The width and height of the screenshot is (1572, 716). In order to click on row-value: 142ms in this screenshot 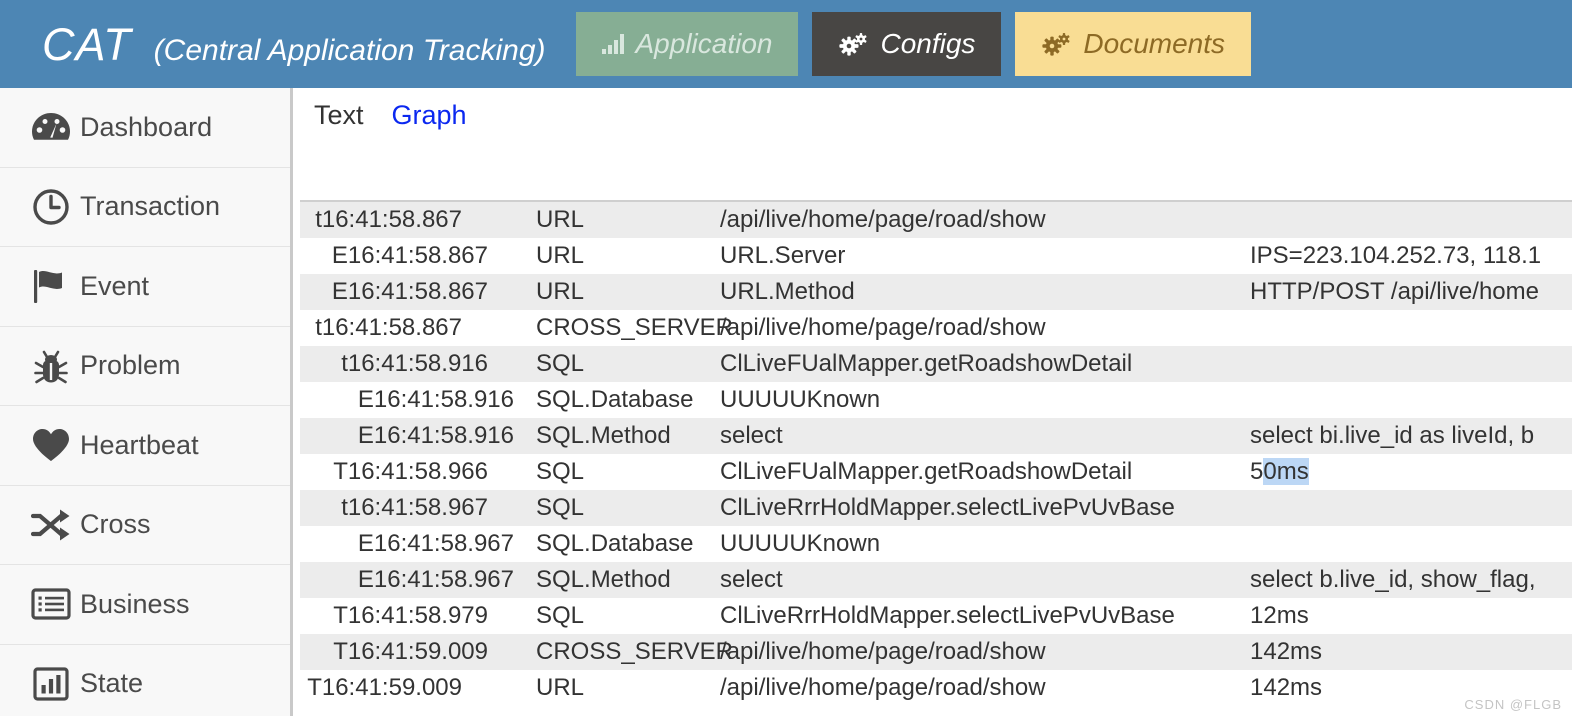, I will do `click(1286, 651)`.